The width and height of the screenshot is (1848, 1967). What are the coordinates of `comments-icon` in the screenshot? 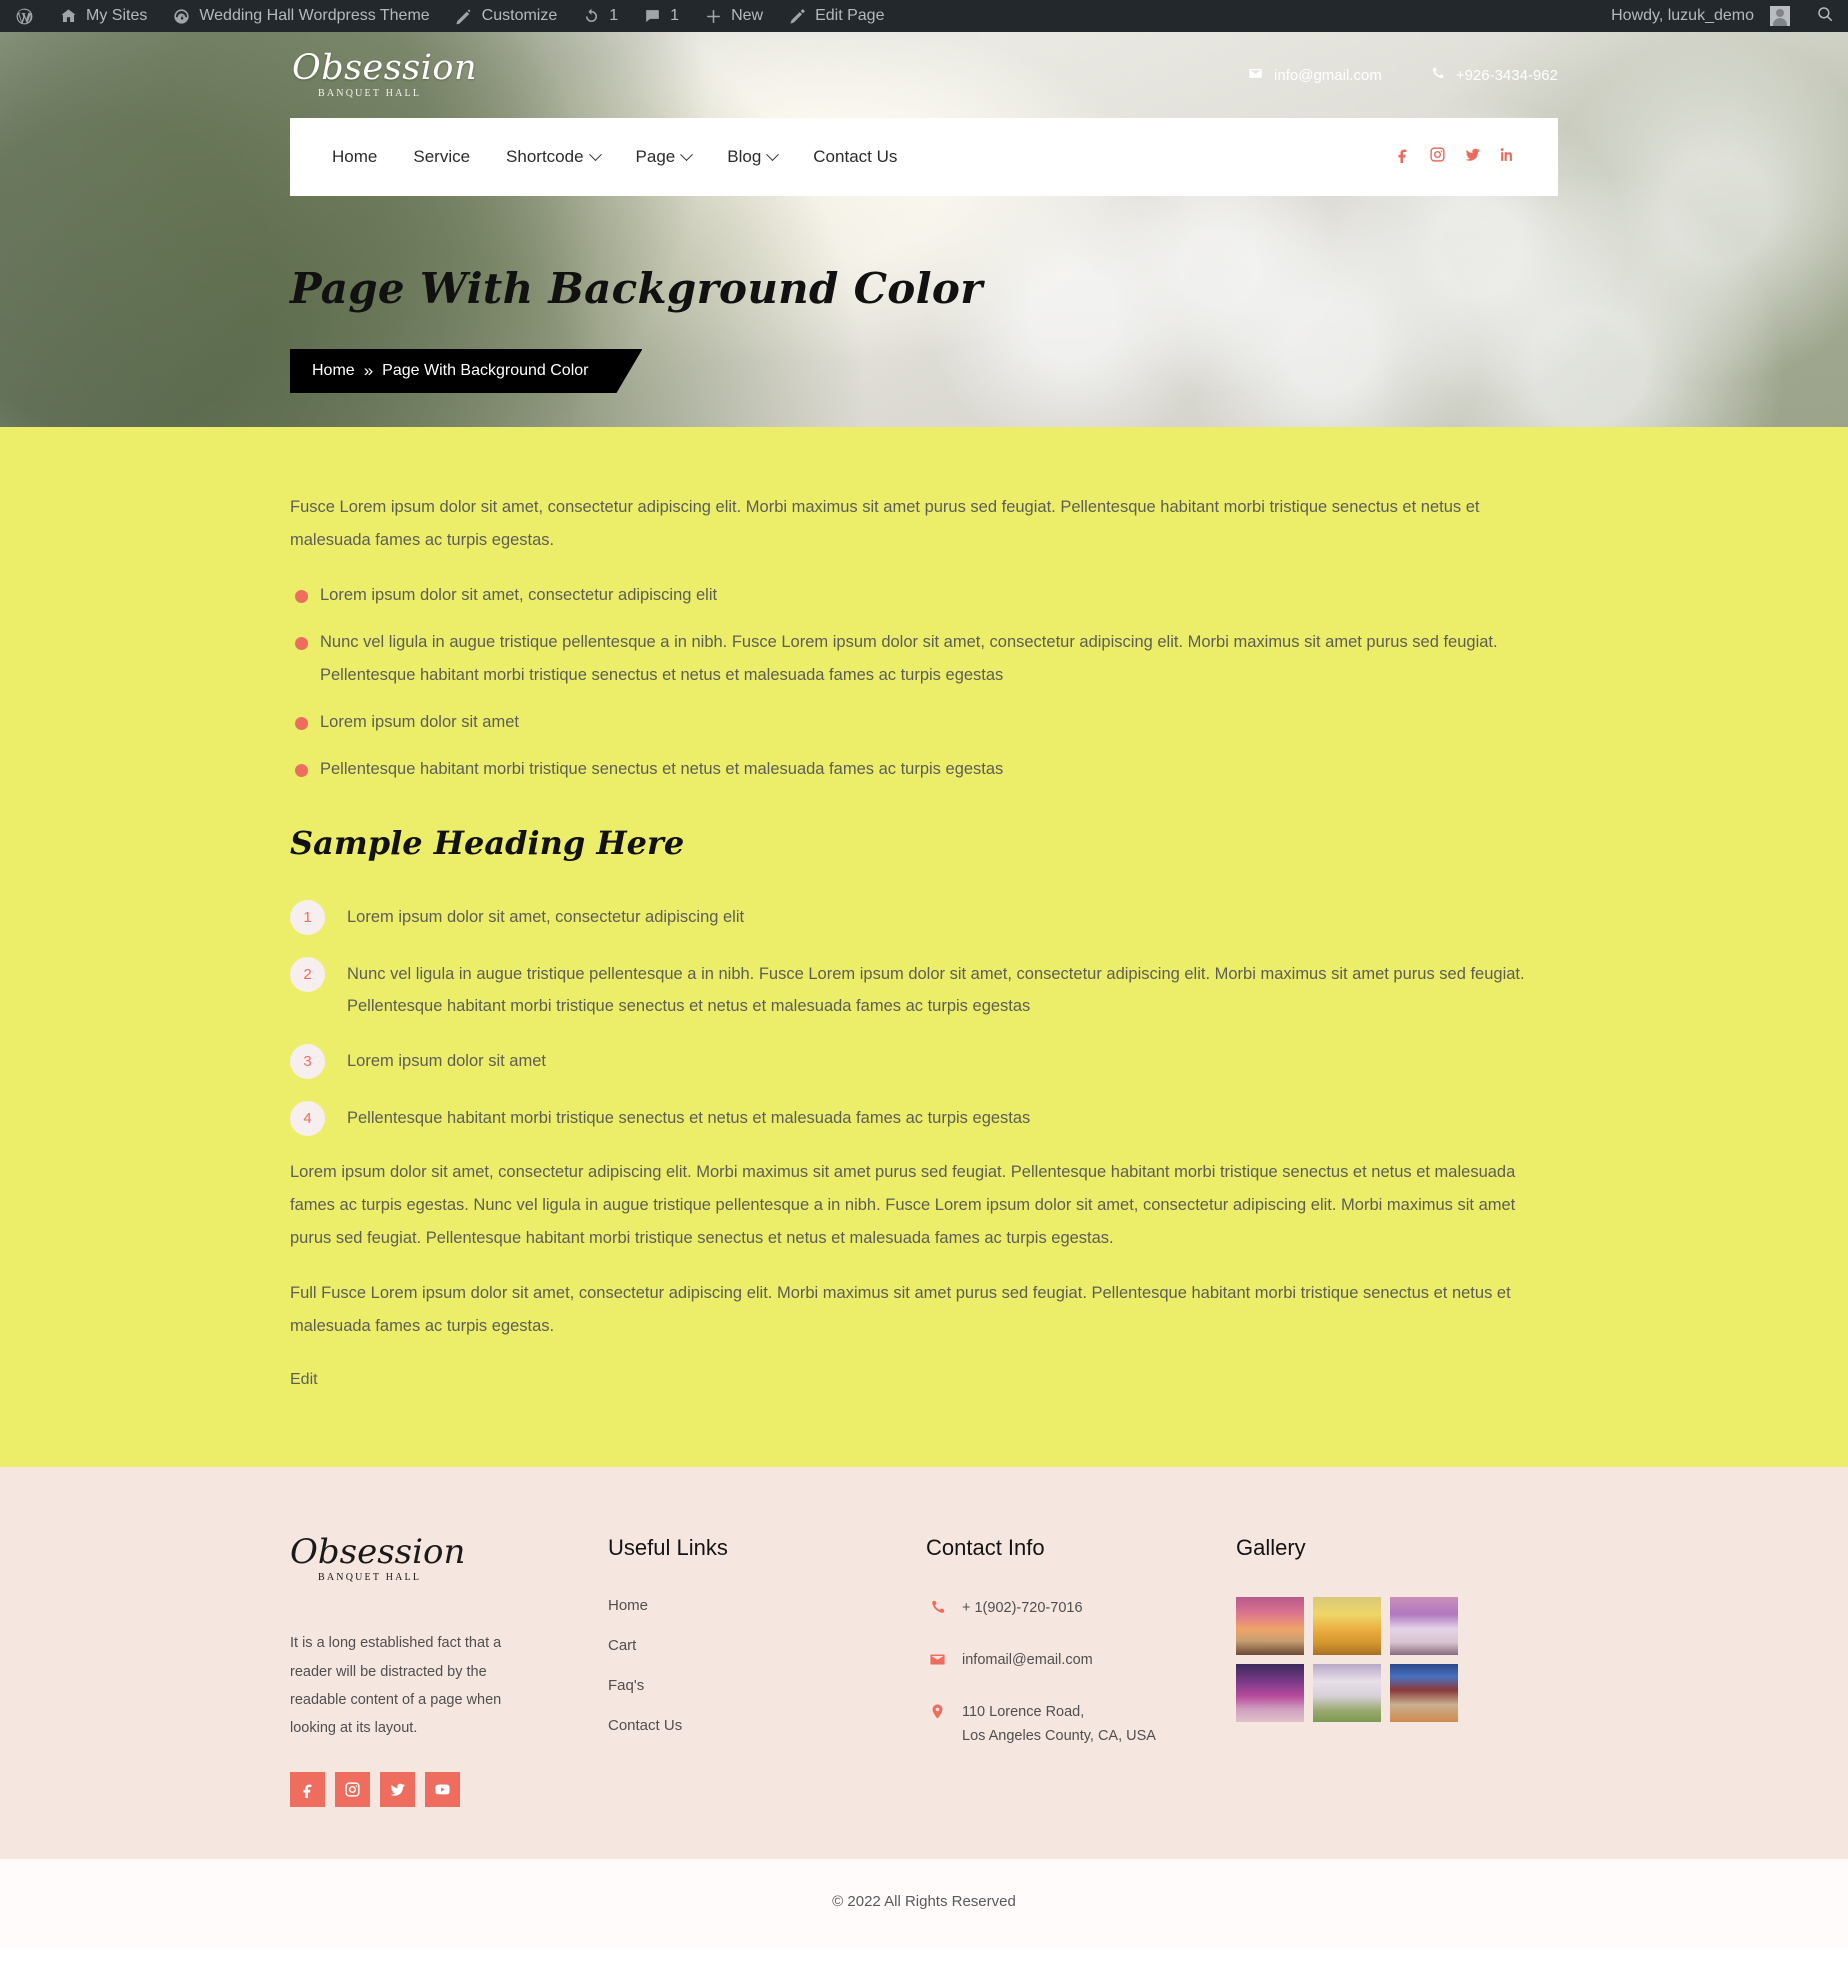 It's located at (652, 16).